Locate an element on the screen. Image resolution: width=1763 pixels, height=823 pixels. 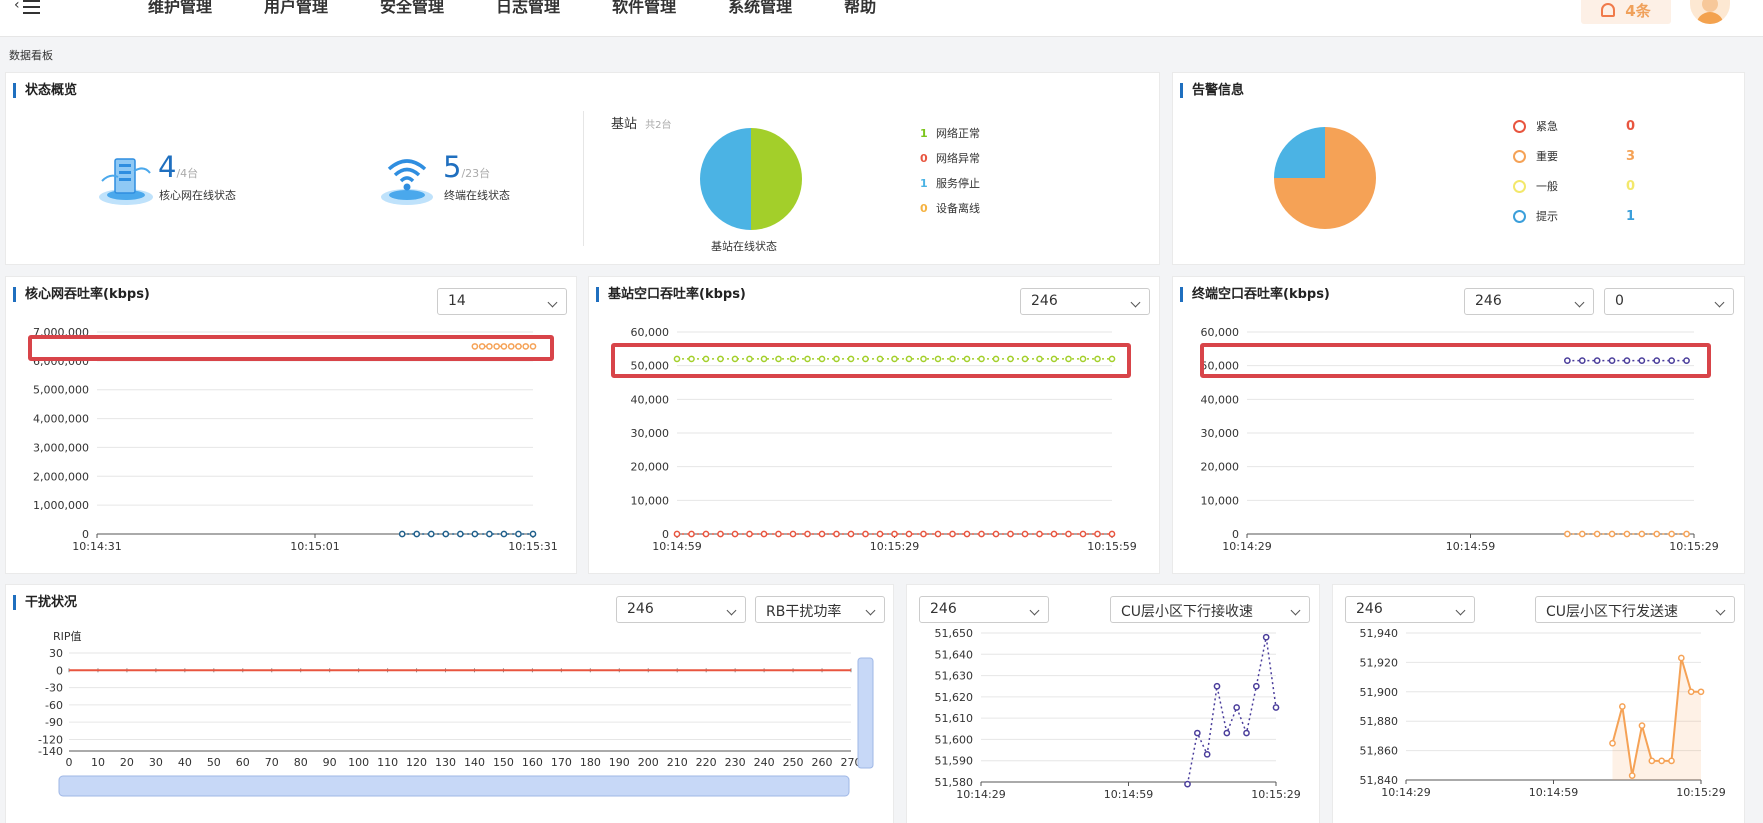
dl-send-cell-select: 246 is located at coordinates (1410, 609).